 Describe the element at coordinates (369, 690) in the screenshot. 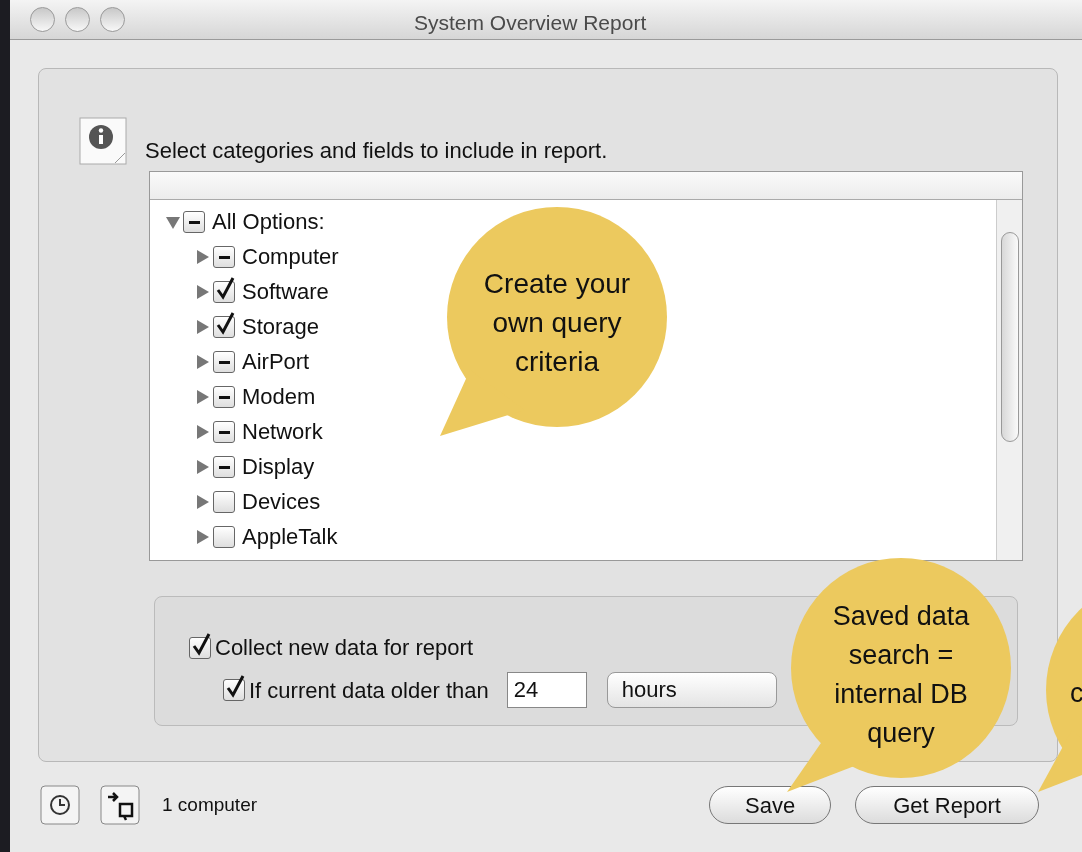

I see `checkbox-label: If current data older than` at that location.